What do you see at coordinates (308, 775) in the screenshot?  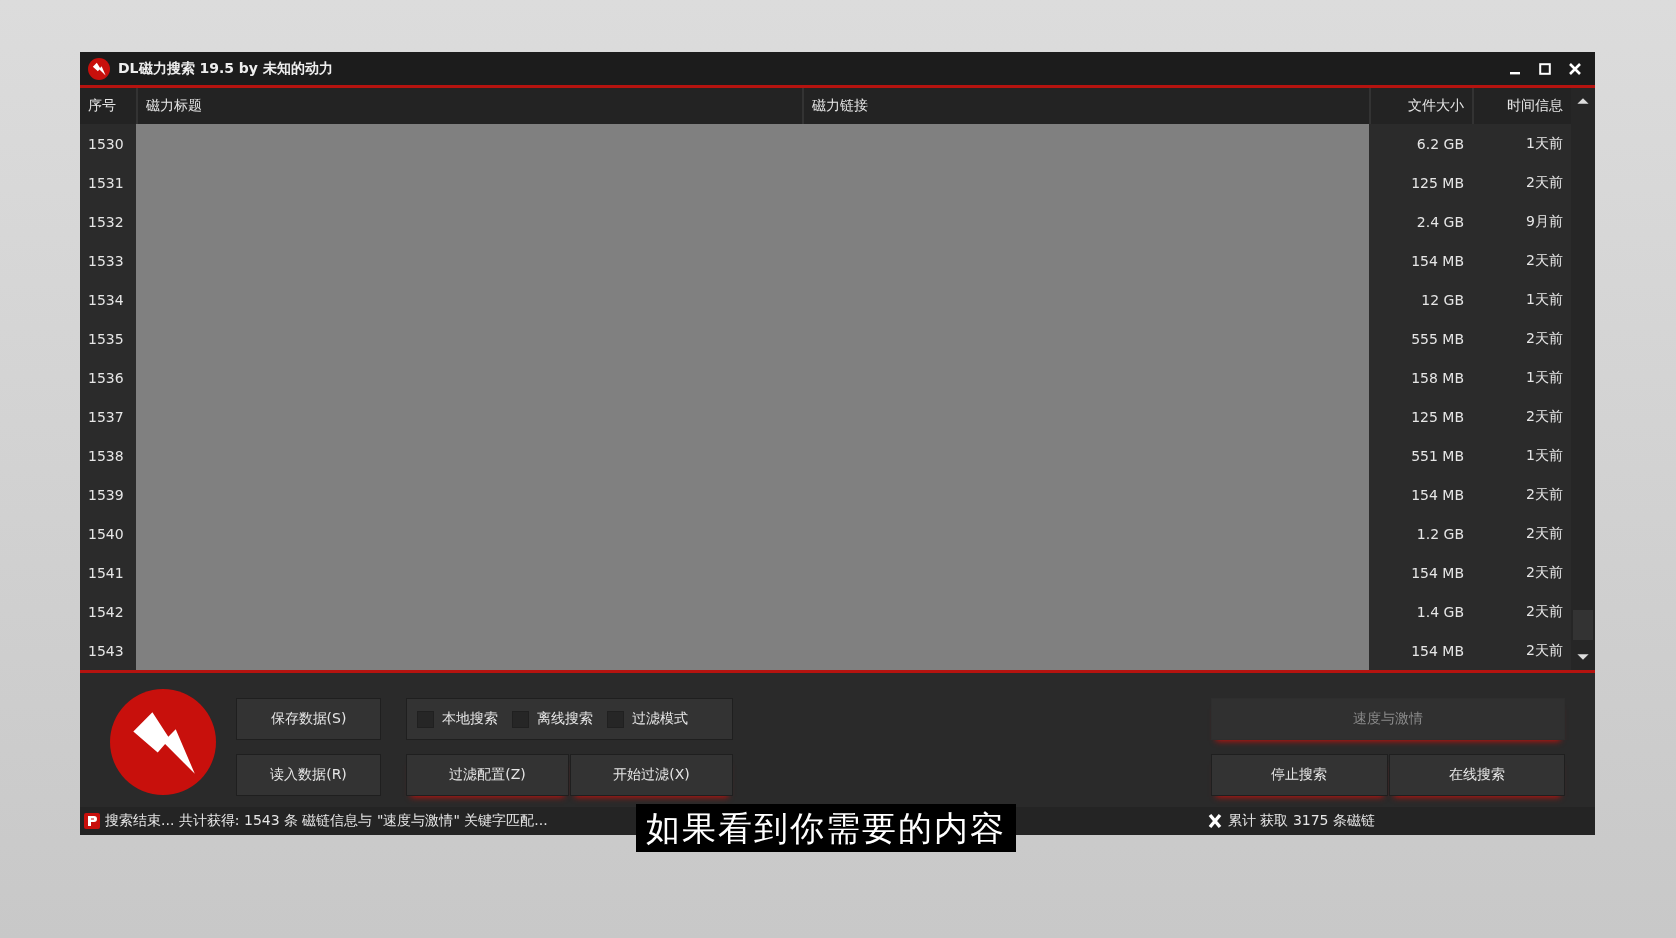 I see `data-button: 读入数据(R)` at bounding box center [308, 775].